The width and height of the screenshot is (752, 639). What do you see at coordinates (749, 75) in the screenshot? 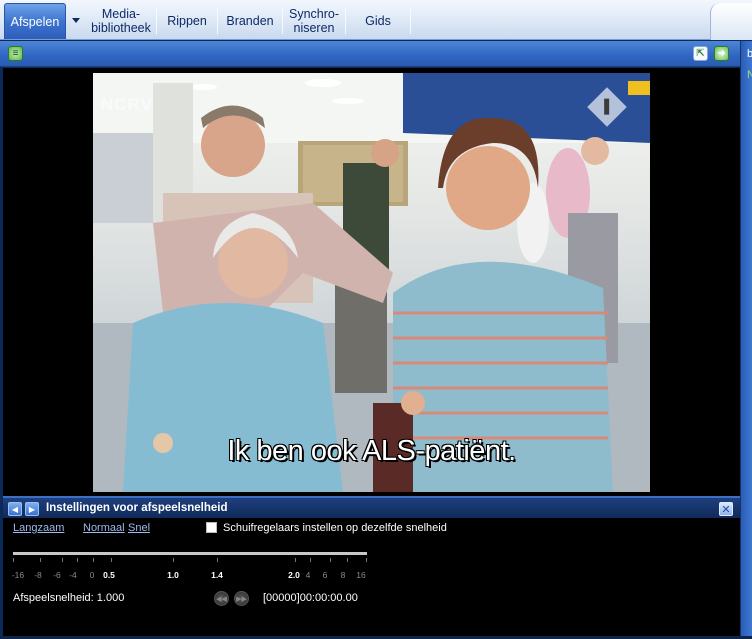
I see `list-pane-text: N` at bounding box center [749, 75].